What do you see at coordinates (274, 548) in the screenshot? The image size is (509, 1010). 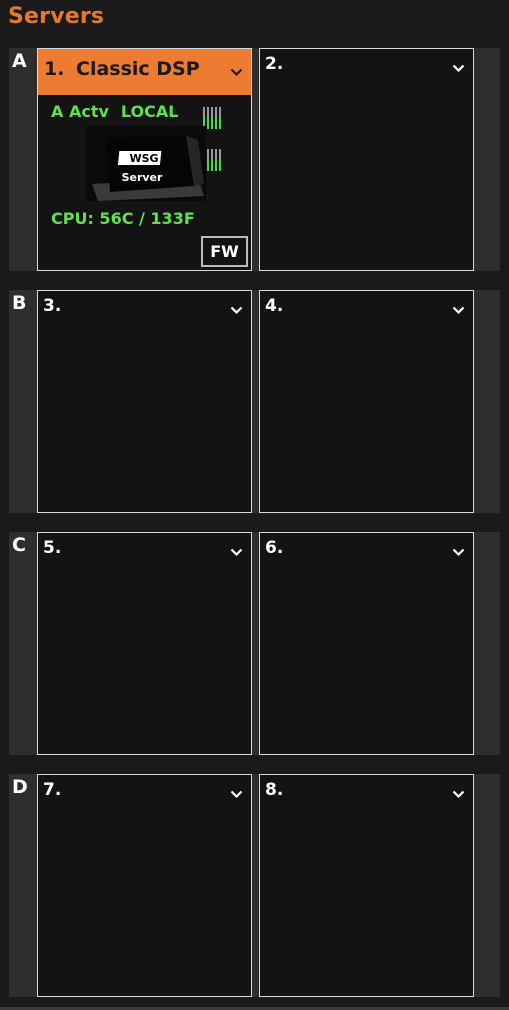 I see `slot-number: 6.` at bounding box center [274, 548].